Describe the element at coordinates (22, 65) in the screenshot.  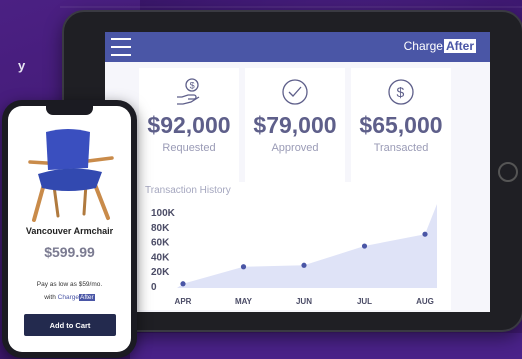
I see `left-text-fragment: y` at that location.